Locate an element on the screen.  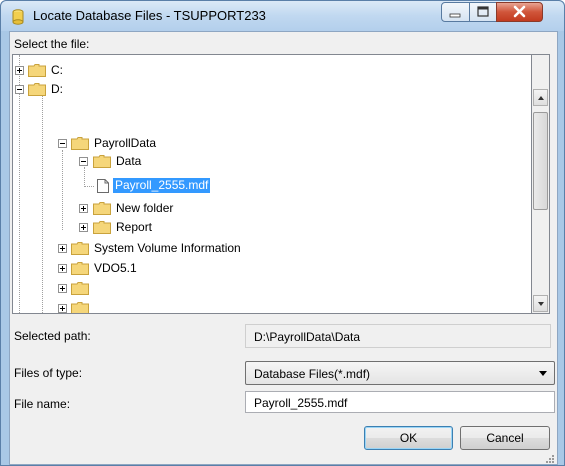
close-button is located at coordinates (519, 12).